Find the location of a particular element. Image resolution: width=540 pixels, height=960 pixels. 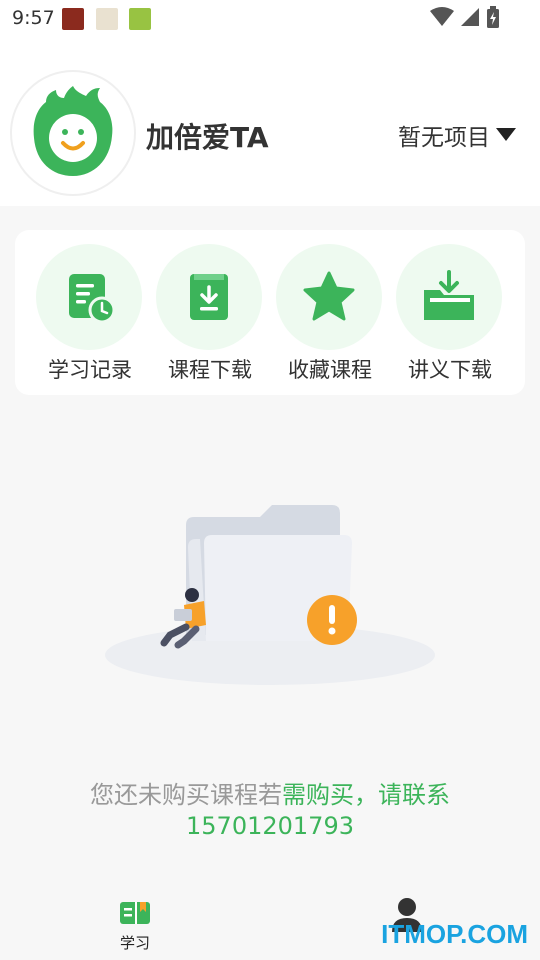

signal-icon is located at coordinates (470, 17).